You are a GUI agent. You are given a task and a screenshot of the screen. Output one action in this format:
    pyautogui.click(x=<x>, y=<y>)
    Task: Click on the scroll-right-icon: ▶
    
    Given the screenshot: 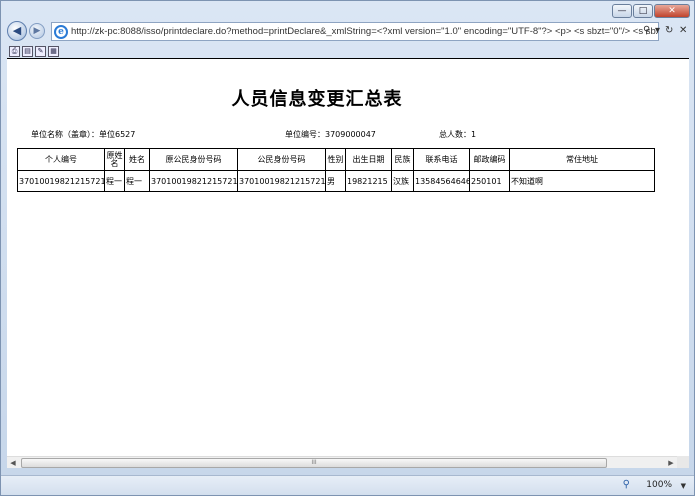 What is the action you would take?
    pyautogui.click(x=671, y=463)
    